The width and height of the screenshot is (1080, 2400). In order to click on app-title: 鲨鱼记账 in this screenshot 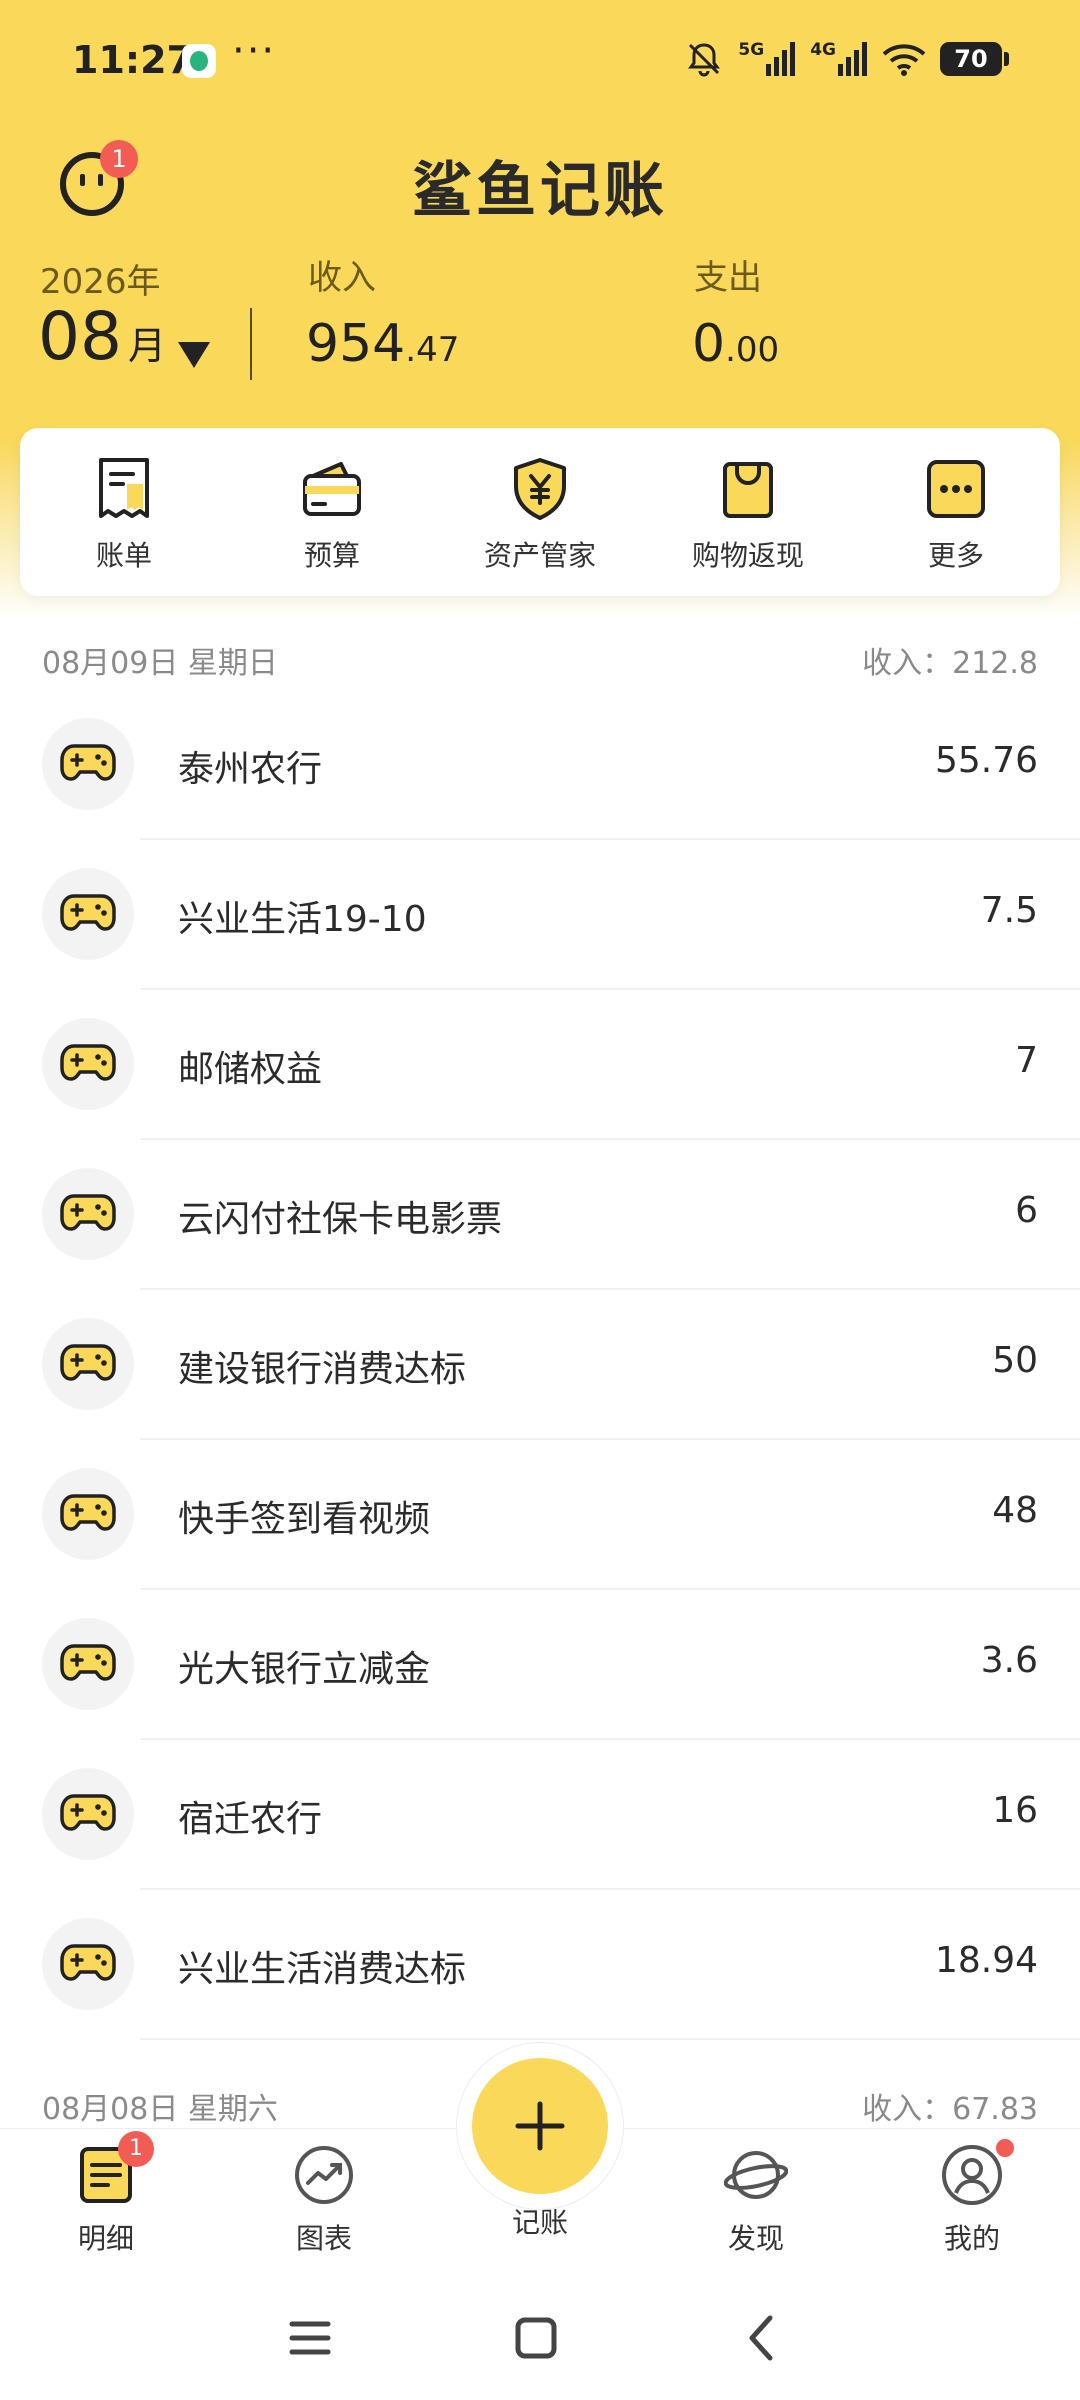, I will do `click(540, 191)`.